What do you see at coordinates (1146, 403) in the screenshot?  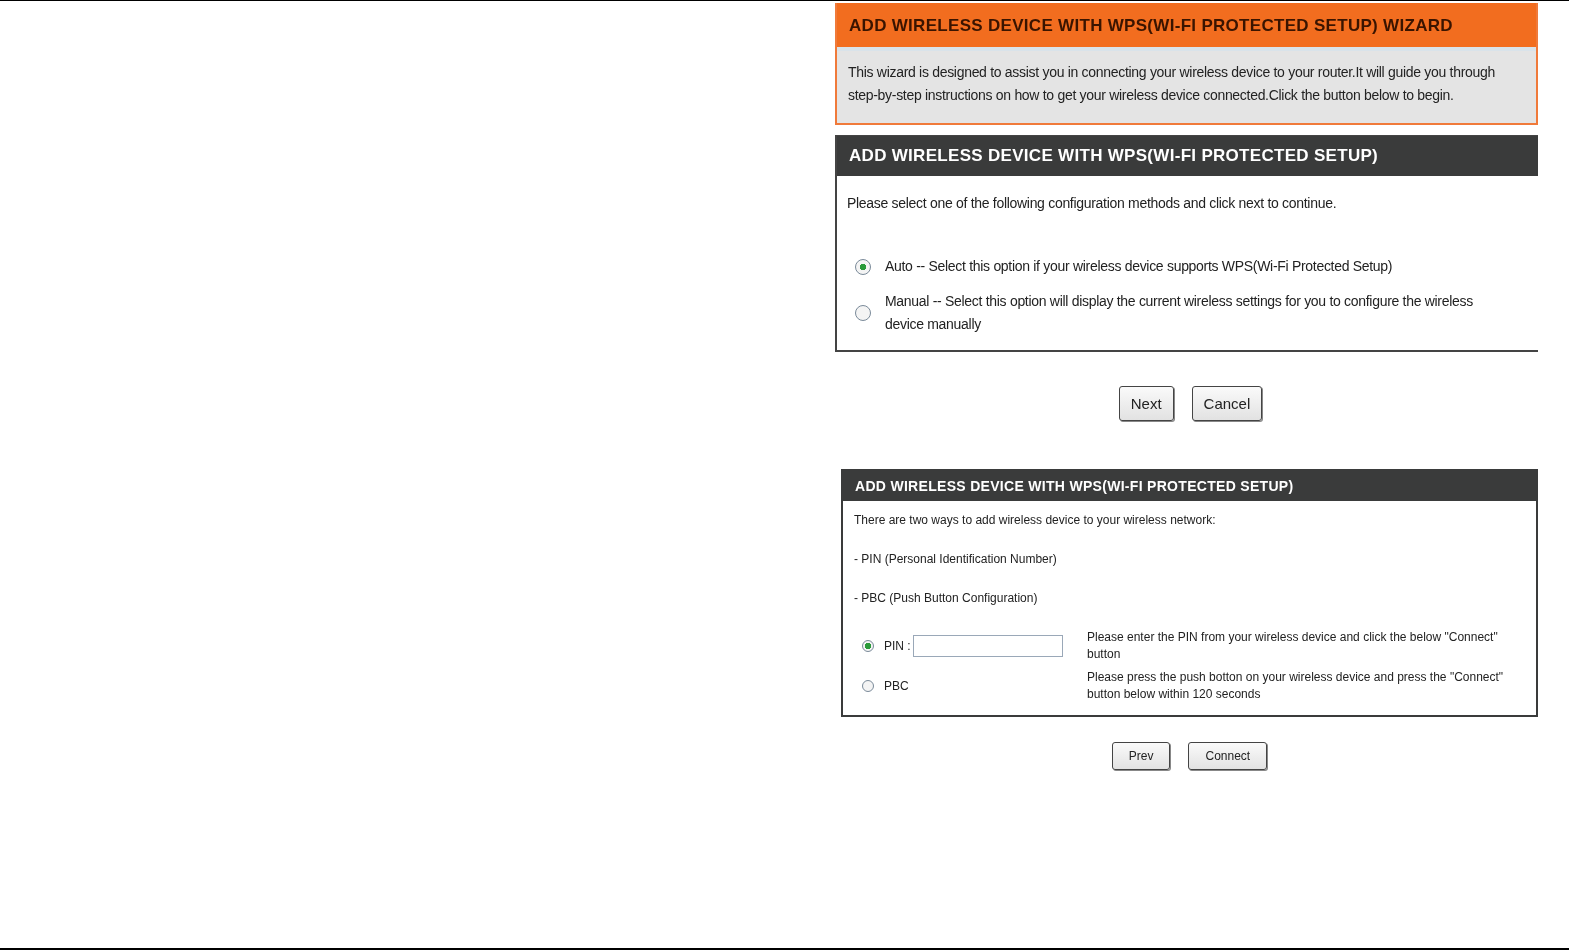 I see `wizard-button: Next` at bounding box center [1146, 403].